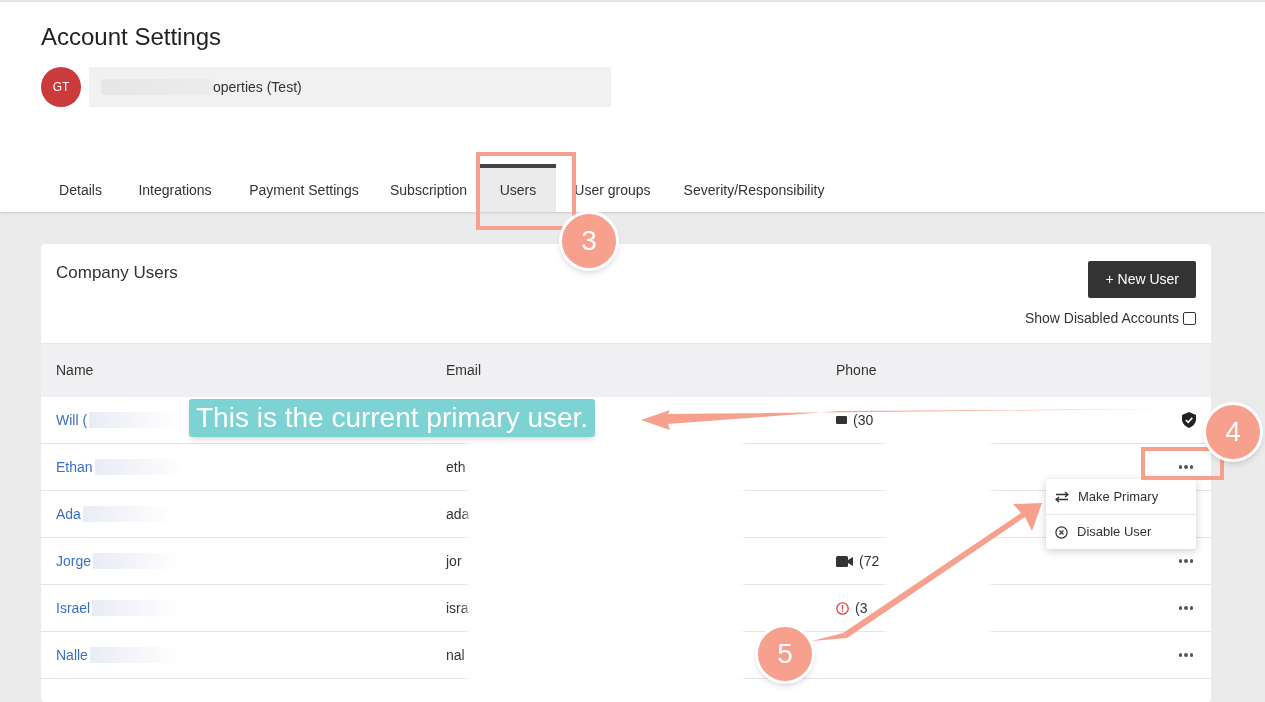  I want to click on table-cell-text: ada, so click(458, 514).